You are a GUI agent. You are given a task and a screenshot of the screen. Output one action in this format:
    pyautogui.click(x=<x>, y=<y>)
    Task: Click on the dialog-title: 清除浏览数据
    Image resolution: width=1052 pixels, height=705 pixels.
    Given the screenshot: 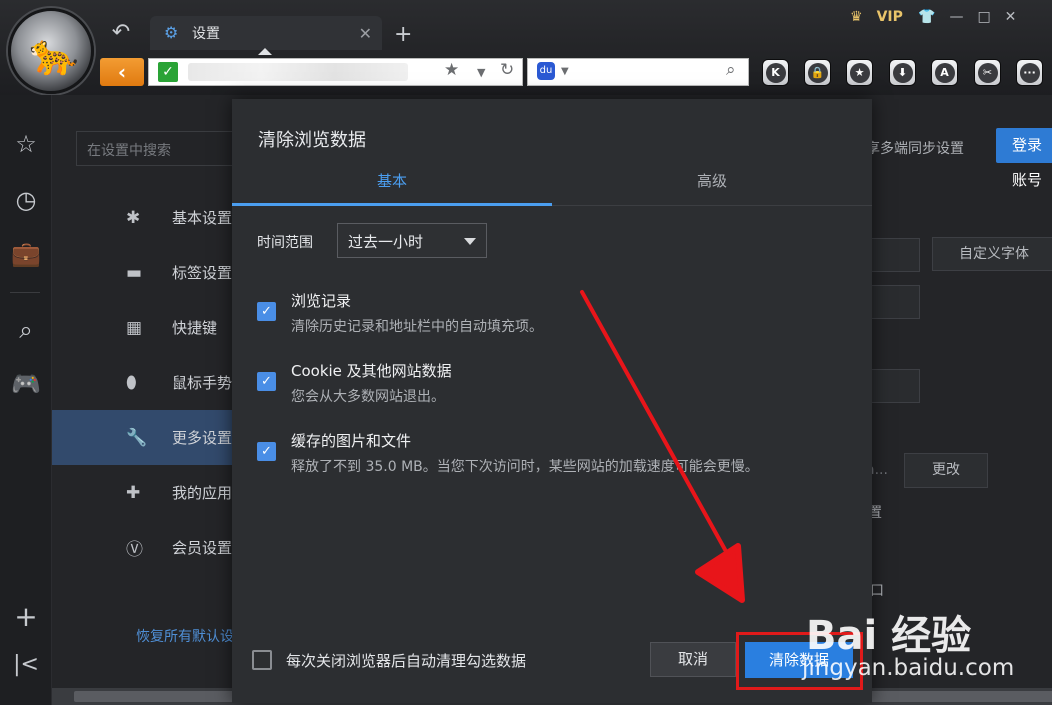 What is the action you would take?
    pyautogui.click(x=312, y=140)
    